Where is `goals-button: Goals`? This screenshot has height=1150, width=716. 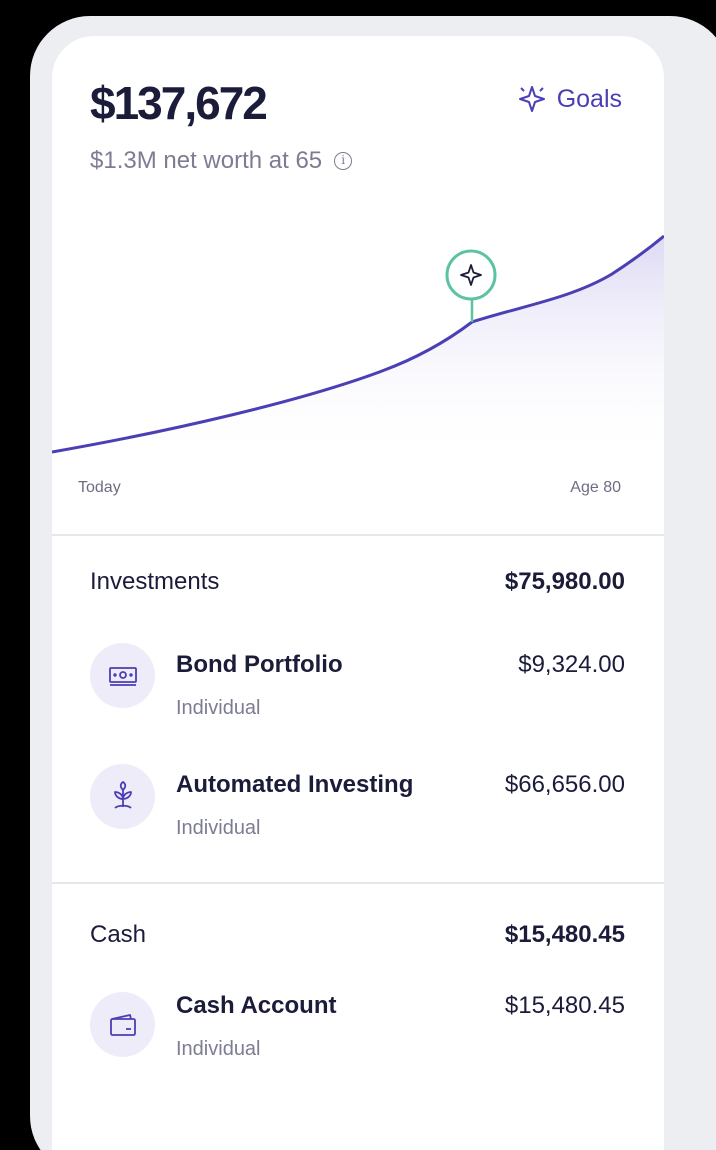 goals-button: Goals is located at coordinates (569, 99).